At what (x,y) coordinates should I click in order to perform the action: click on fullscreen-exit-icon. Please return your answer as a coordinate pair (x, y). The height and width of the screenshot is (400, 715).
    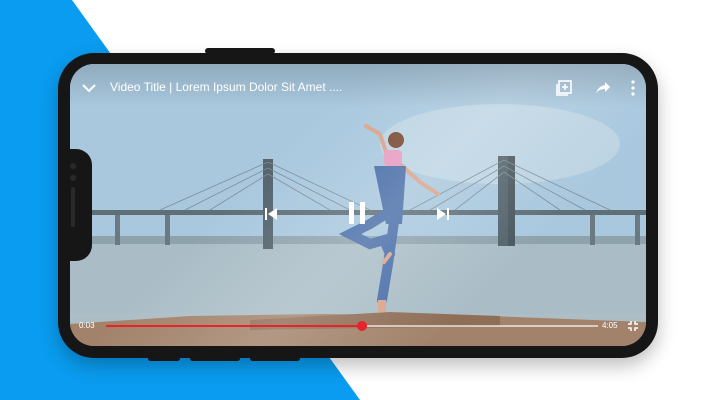
    Looking at the image, I should click on (633, 328).